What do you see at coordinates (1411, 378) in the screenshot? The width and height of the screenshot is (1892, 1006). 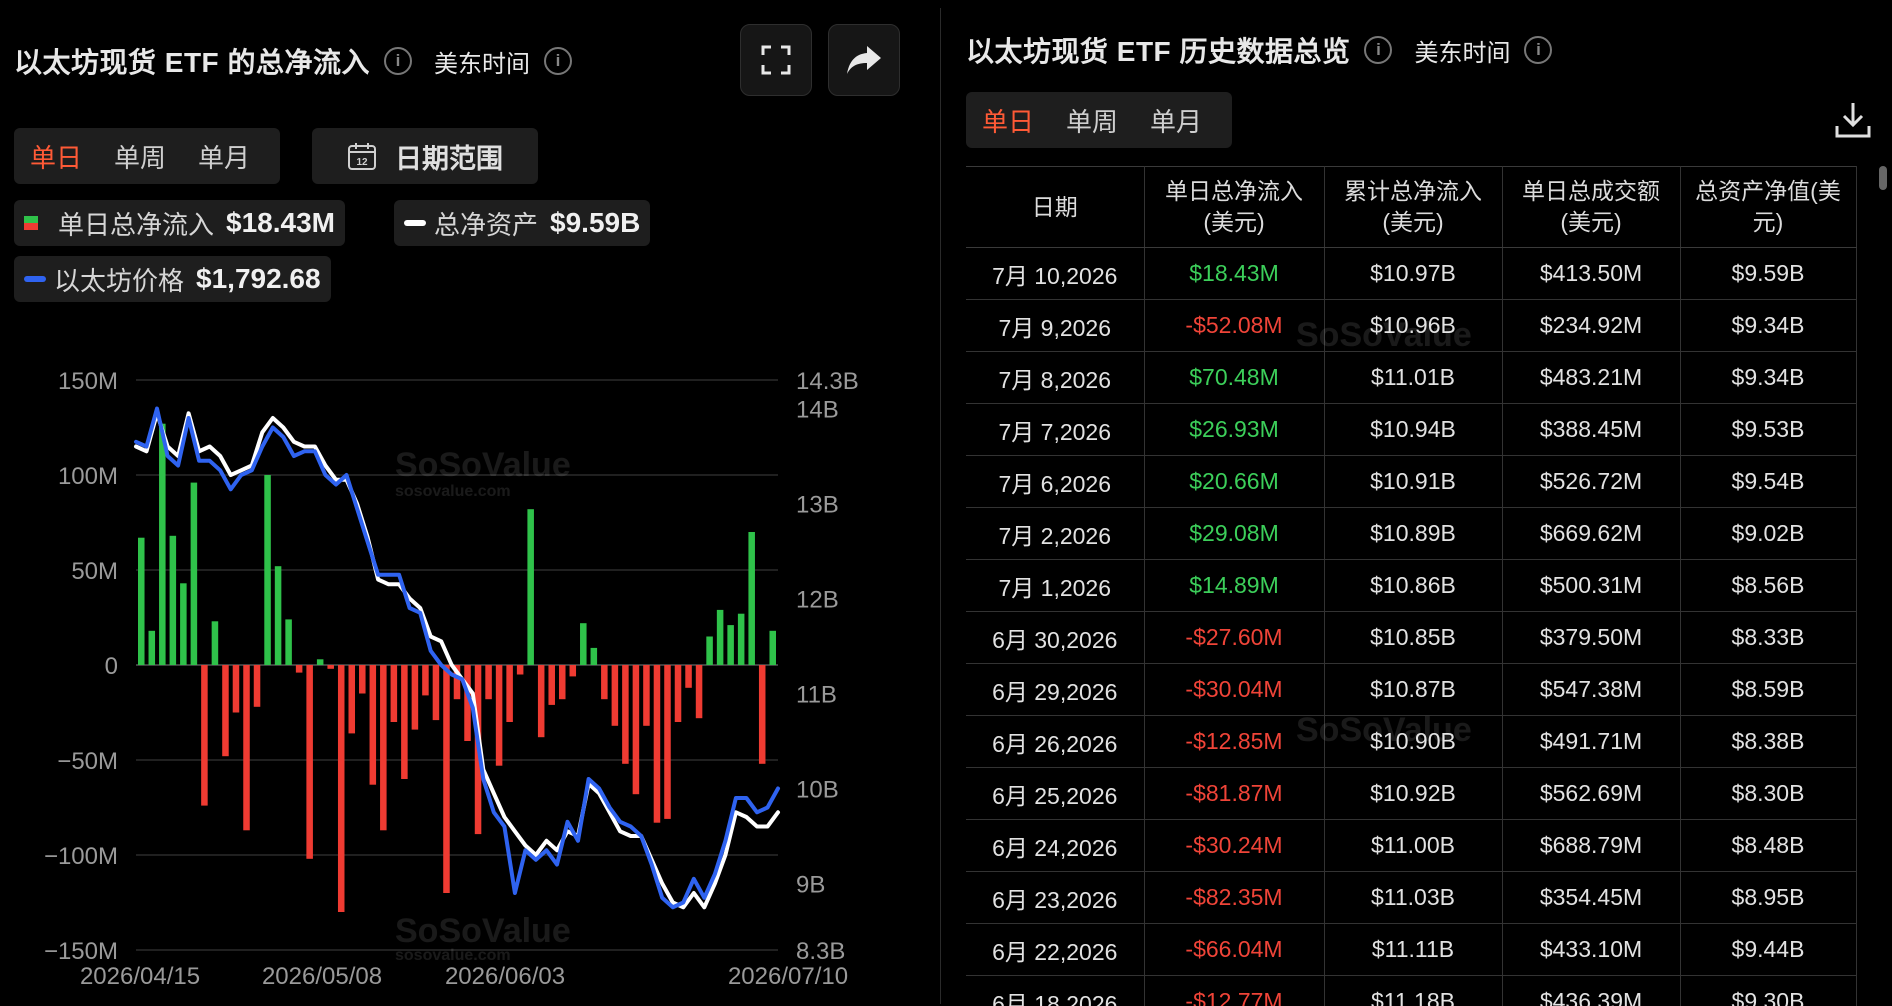 I see `table-row: 7月 8,2026$70.48M$11.01B$483.21M$9.34B` at bounding box center [1411, 378].